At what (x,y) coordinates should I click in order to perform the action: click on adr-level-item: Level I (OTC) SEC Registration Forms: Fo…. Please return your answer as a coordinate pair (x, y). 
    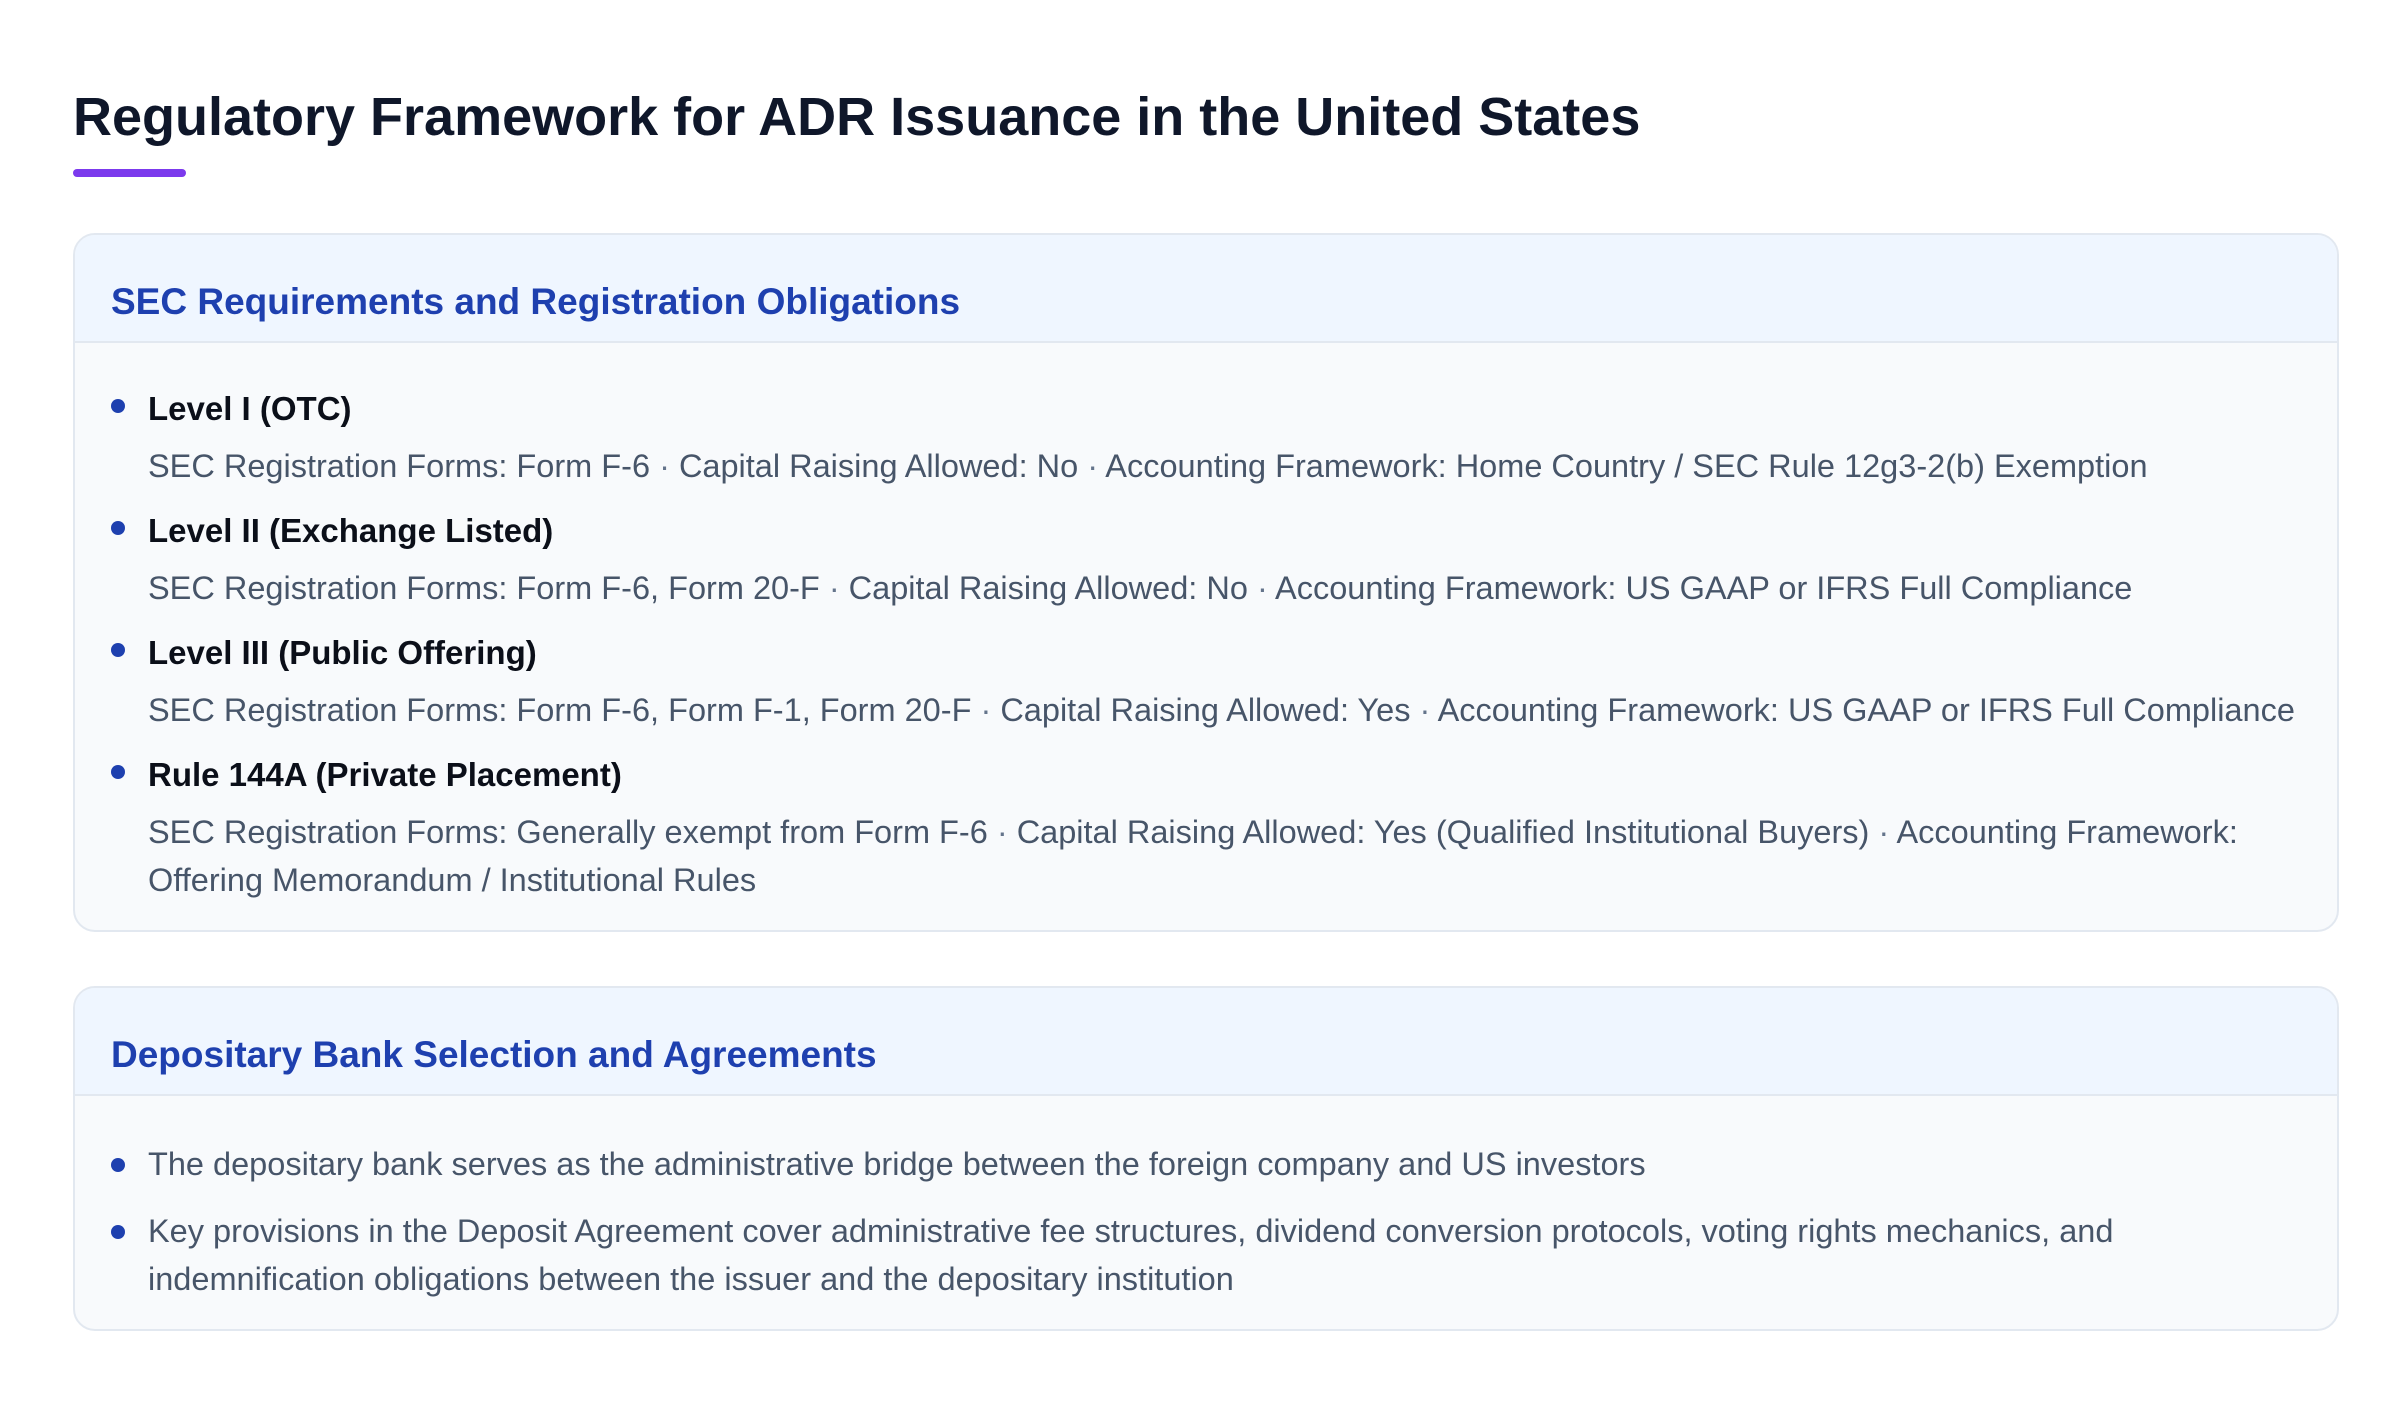
    Looking at the image, I should click on (1206, 438).